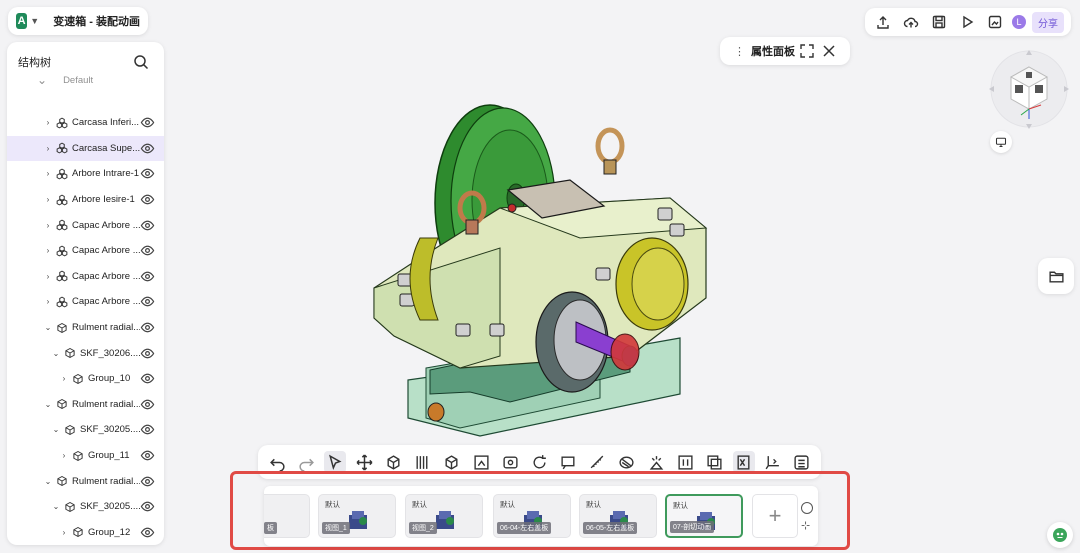 The width and height of the screenshot is (1080, 553). Describe the element at coordinates (357, 516) in the screenshot. I see `animation-frame: 默认 视图_1` at that location.